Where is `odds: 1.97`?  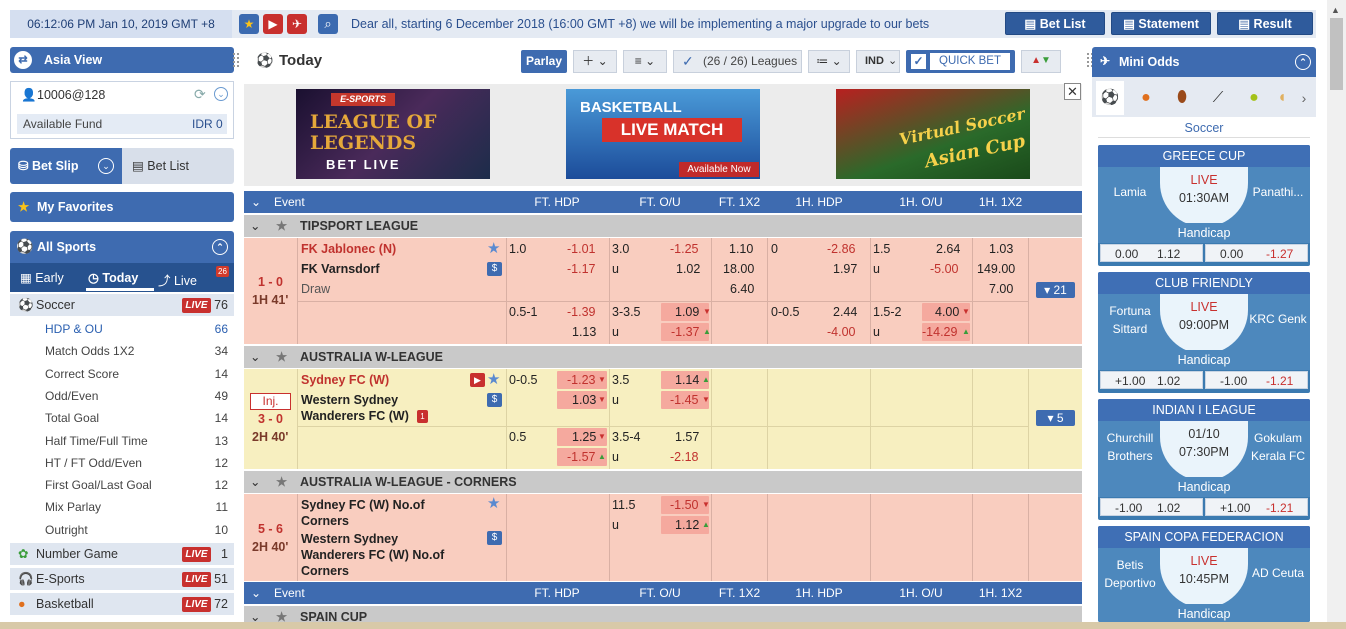 odds: 1.97 is located at coordinates (845, 269).